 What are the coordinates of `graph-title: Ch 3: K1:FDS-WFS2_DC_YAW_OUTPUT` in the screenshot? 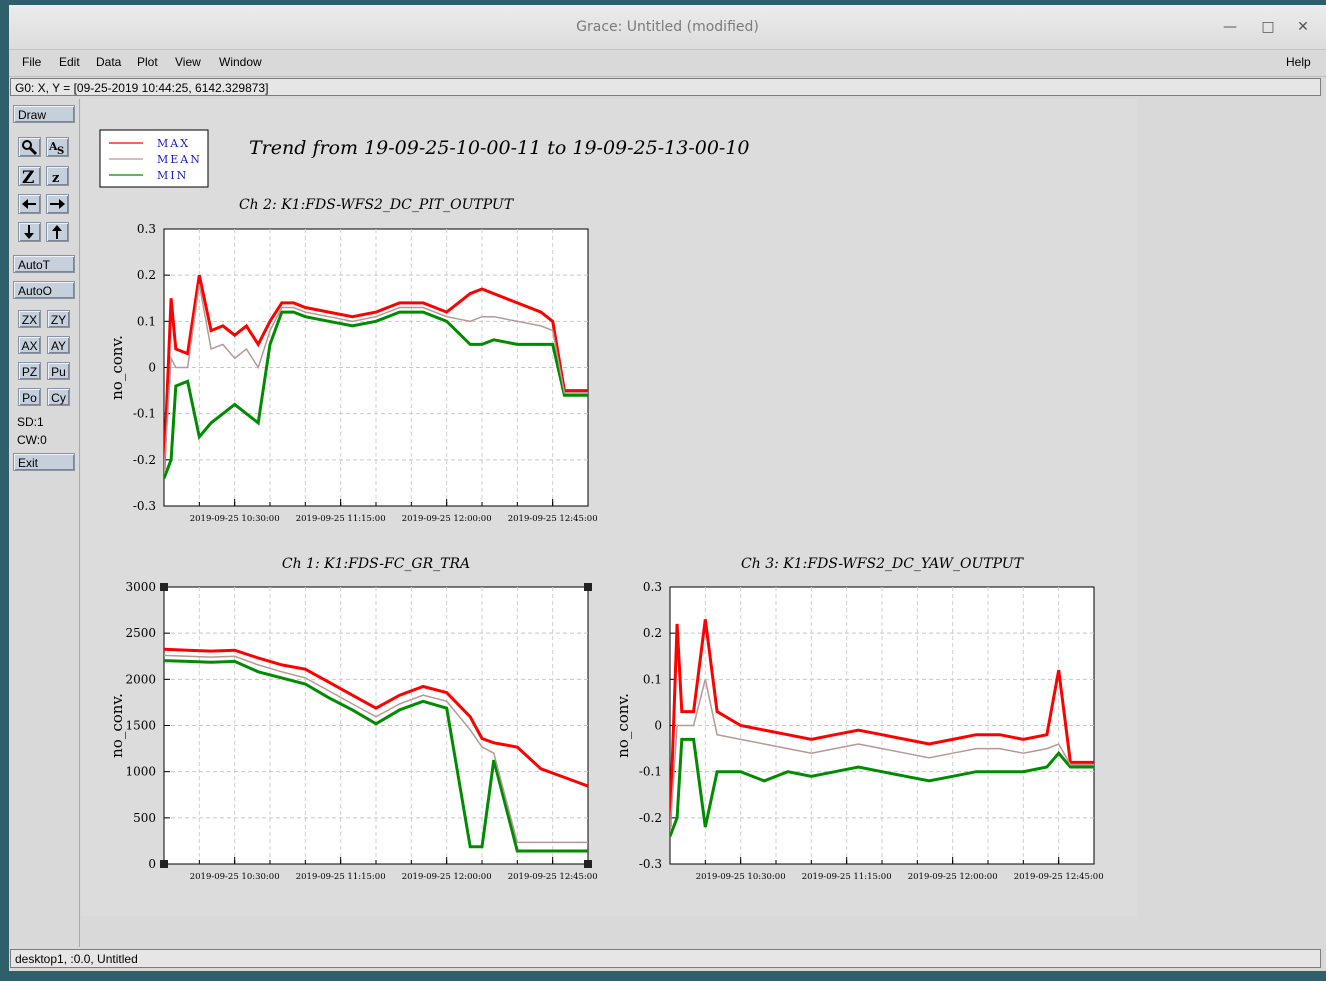 It's located at (883, 564).